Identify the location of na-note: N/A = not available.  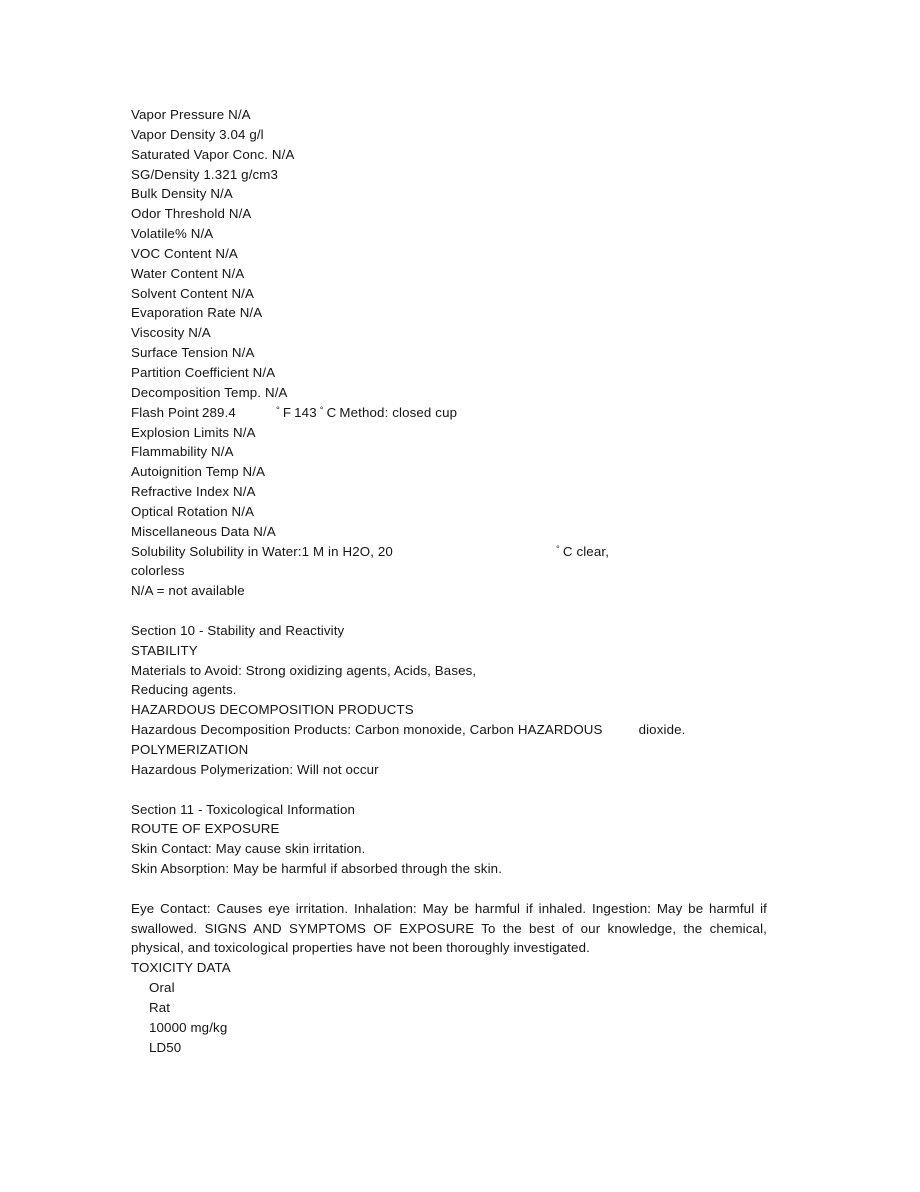
(188, 591).